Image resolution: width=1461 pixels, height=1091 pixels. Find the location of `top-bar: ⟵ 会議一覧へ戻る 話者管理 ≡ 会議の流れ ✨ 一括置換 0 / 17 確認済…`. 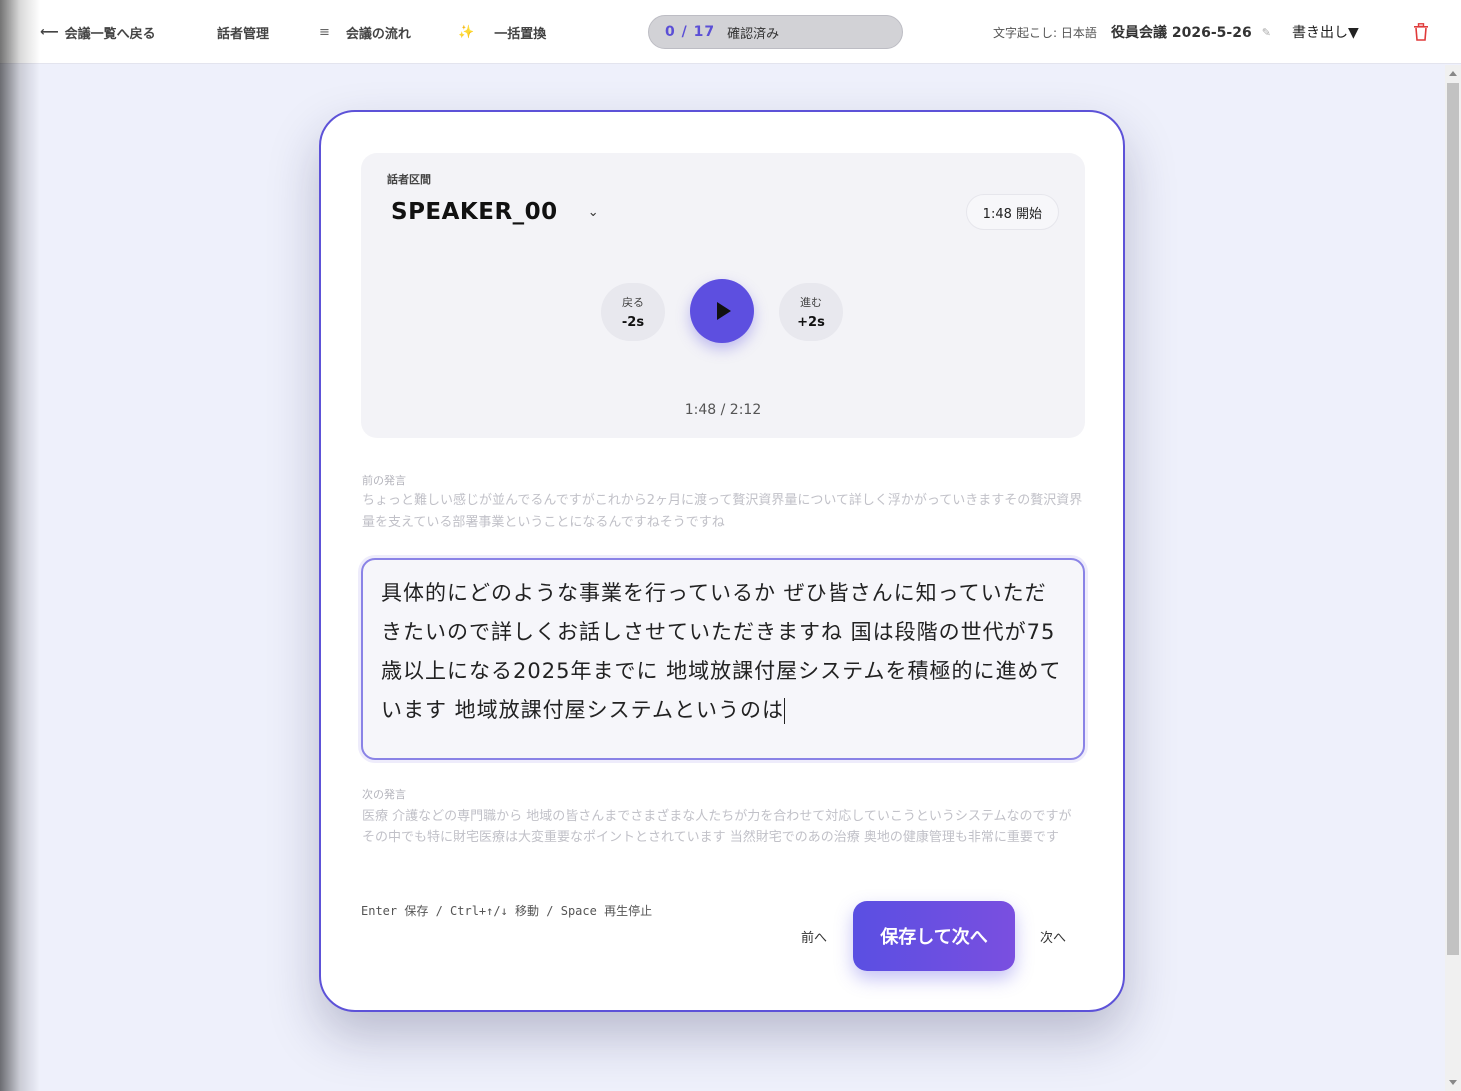

top-bar: ⟵ 会議一覧へ戻る 話者管理 ≡ 会議の流れ ✨ 一括置換 0 / 17 確認済… is located at coordinates (730, 32).